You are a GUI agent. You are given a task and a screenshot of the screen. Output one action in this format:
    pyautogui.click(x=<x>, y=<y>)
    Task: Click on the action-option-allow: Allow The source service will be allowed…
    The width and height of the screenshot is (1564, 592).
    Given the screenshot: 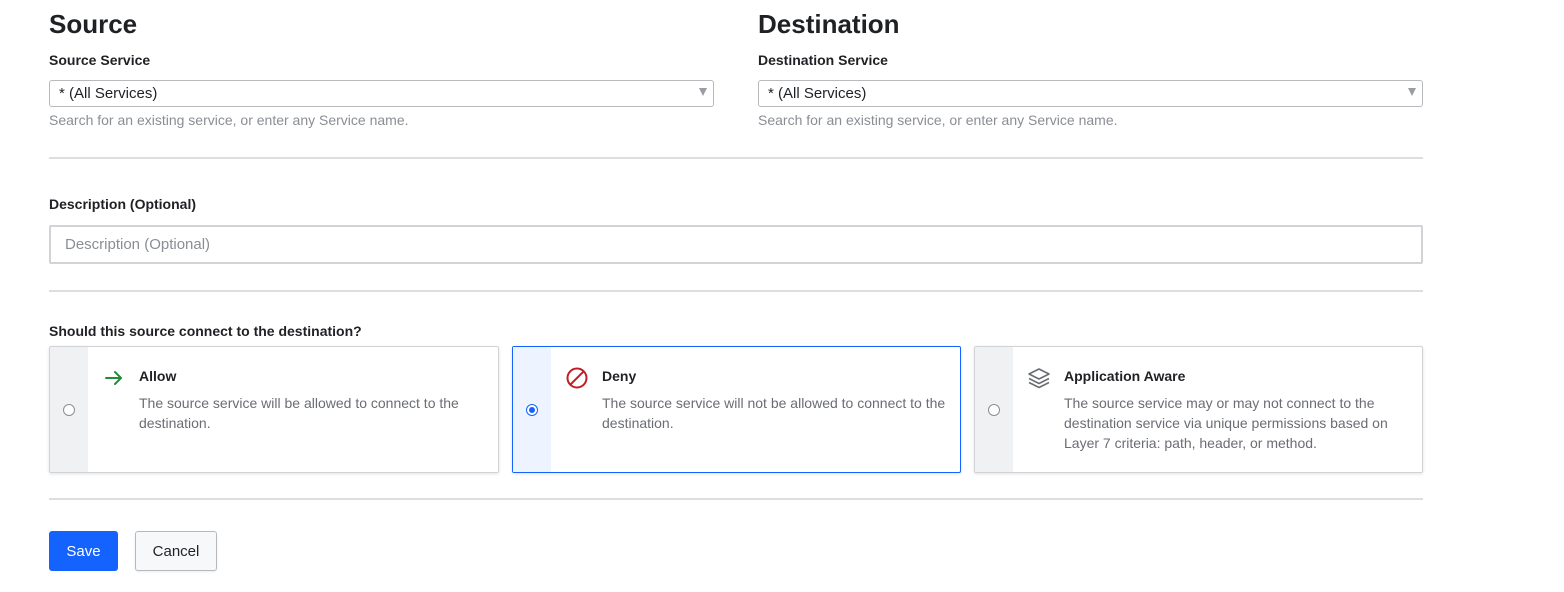 What is the action you would take?
    pyautogui.click(x=274, y=409)
    